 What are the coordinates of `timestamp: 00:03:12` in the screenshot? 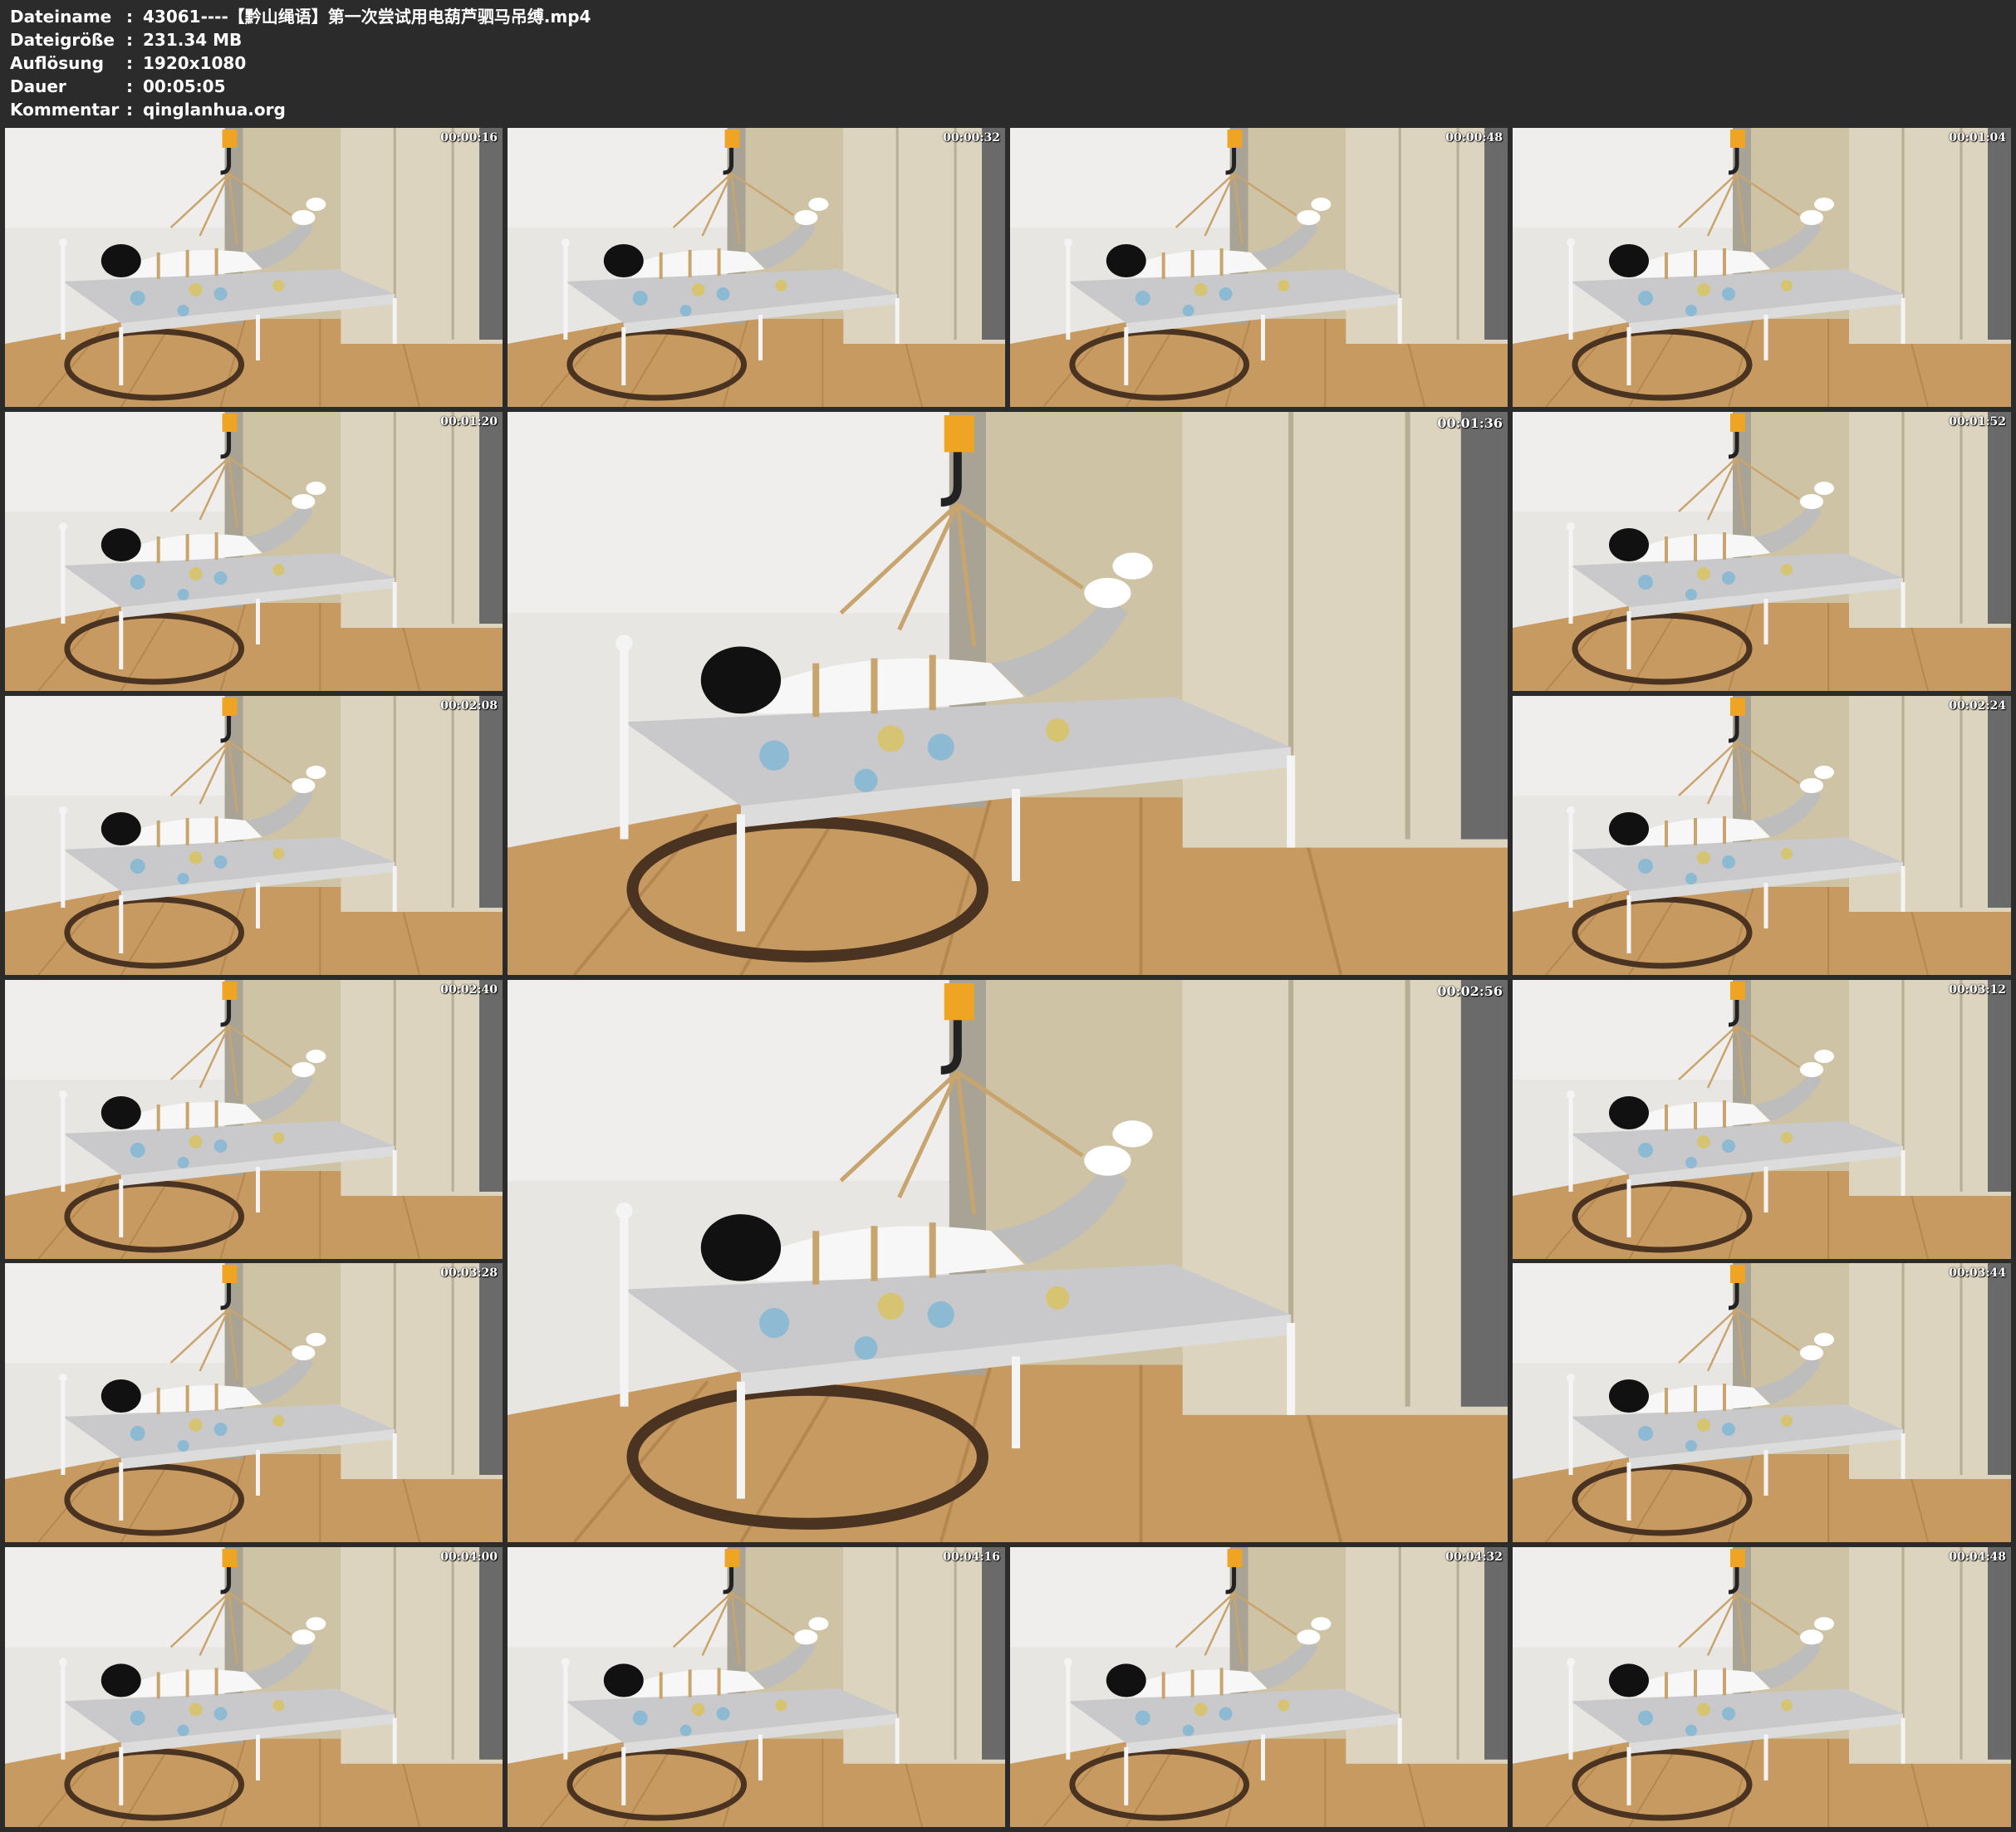 It's located at (1978, 990).